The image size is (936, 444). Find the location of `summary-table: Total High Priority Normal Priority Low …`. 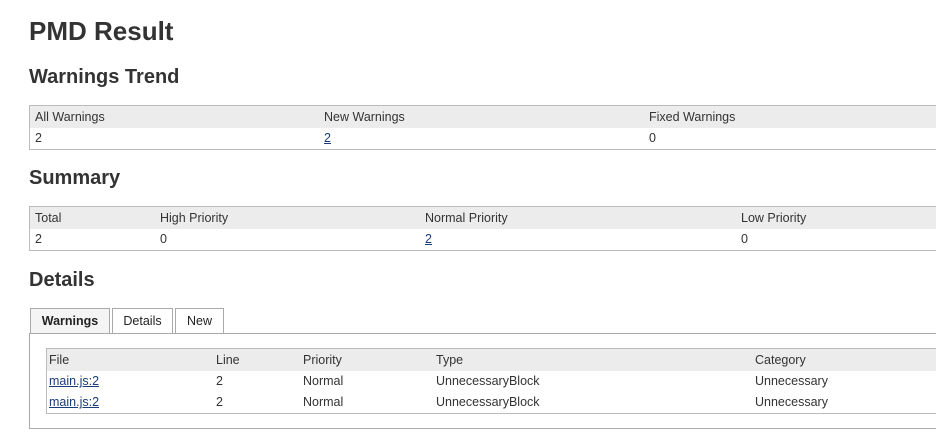

summary-table: Total High Priority Normal Priority Low … is located at coordinates (482, 228).